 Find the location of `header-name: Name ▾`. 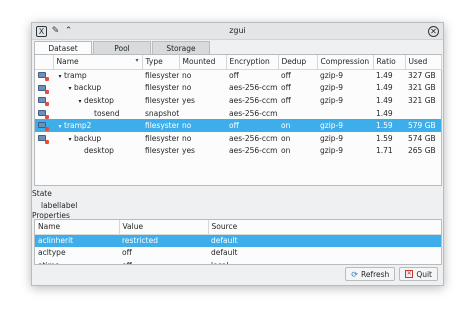

header-name: Name ▾ is located at coordinates (98, 62).